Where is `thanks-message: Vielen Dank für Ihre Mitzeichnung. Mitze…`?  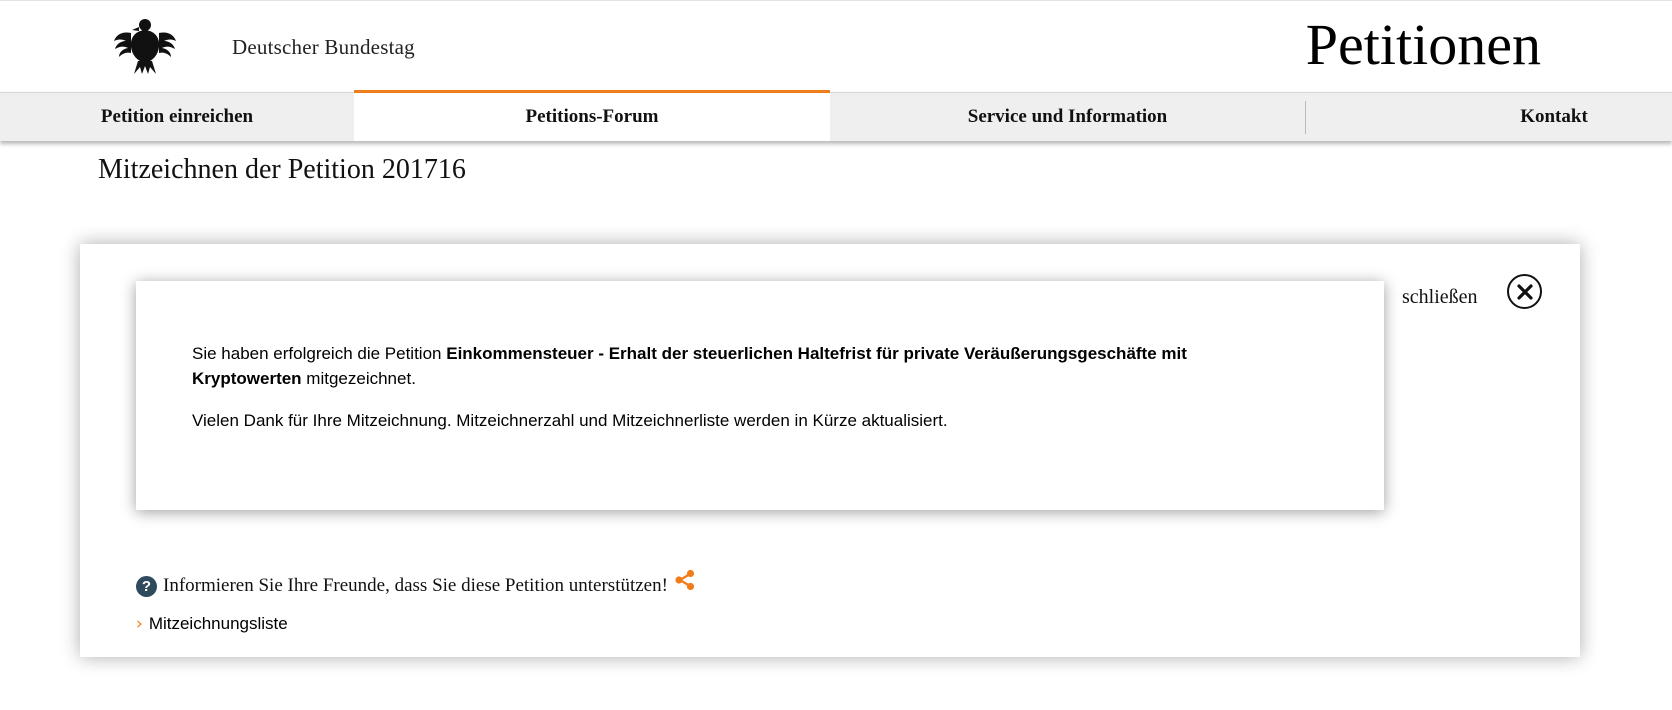
thanks-message: Vielen Dank für Ihre Mitzeichnung. Mitze… is located at coordinates (570, 420).